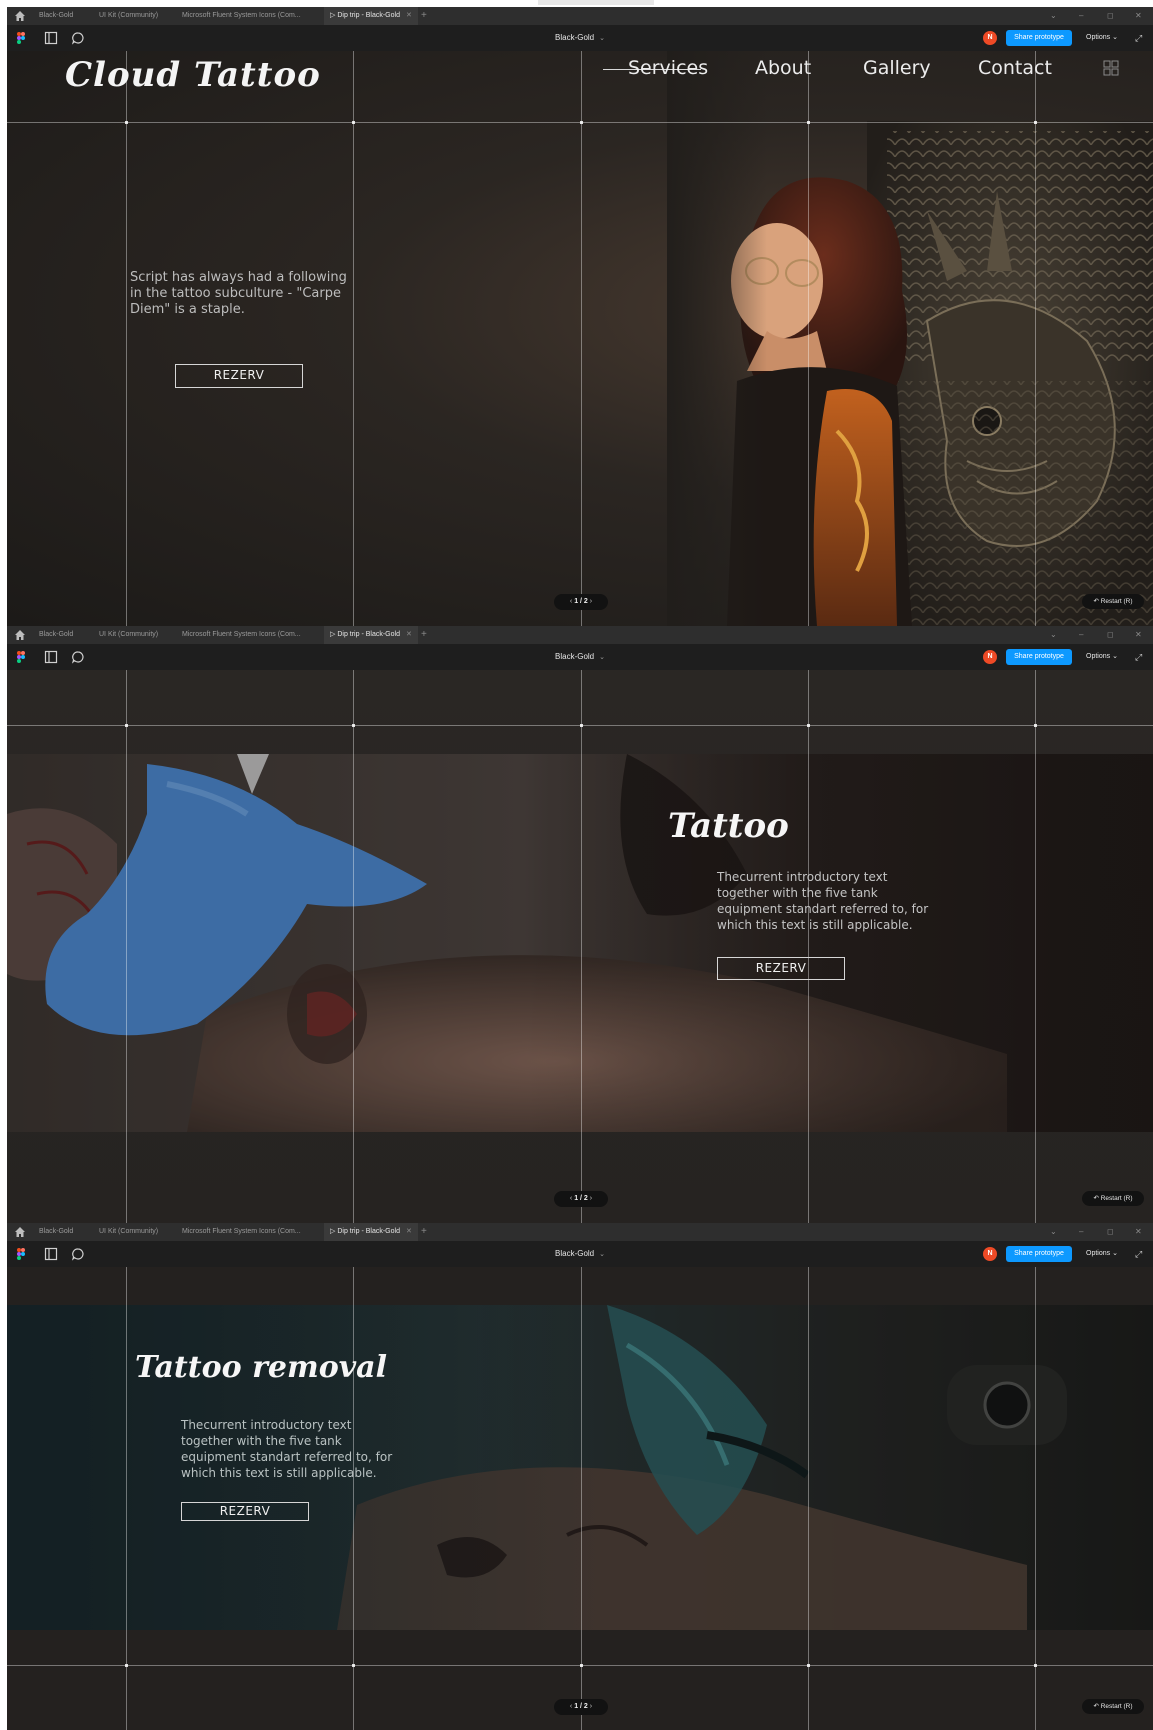 The height and width of the screenshot is (1730, 1153). I want to click on pager-label: 1 / 2, so click(581, 1198).